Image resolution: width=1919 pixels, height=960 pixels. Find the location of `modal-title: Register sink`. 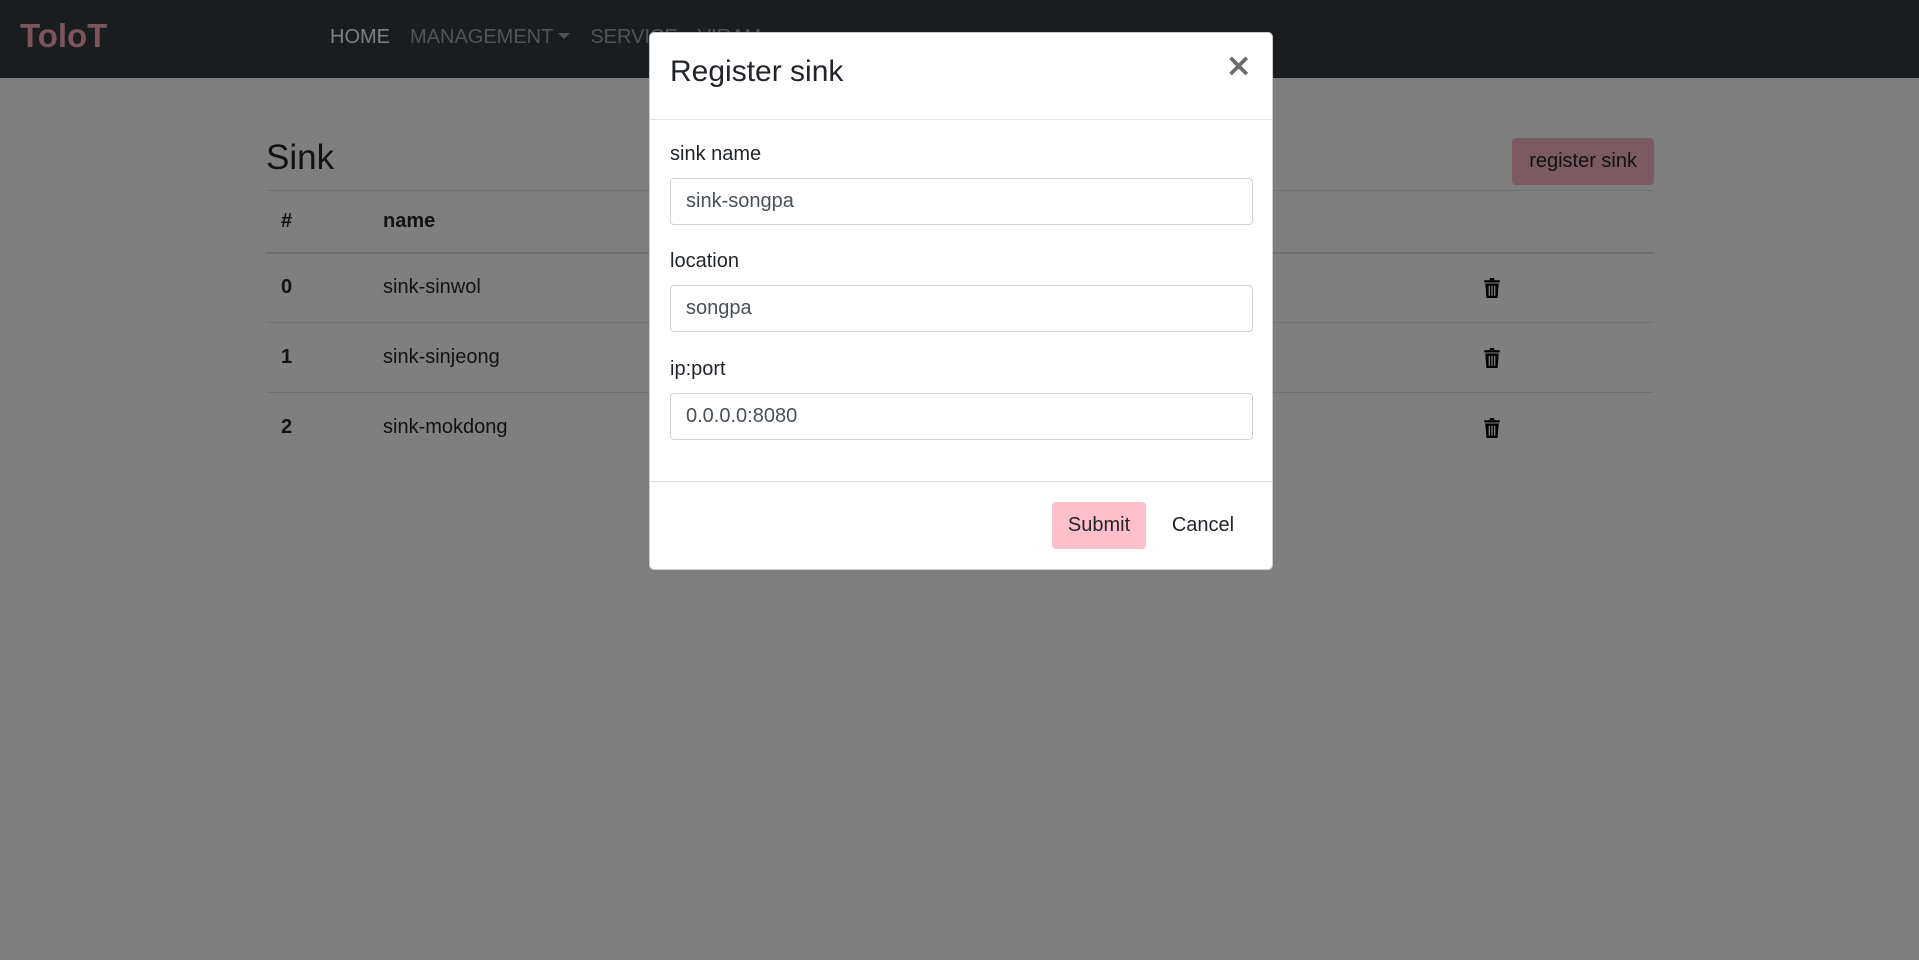

modal-title: Register sink is located at coordinates (757, 71).